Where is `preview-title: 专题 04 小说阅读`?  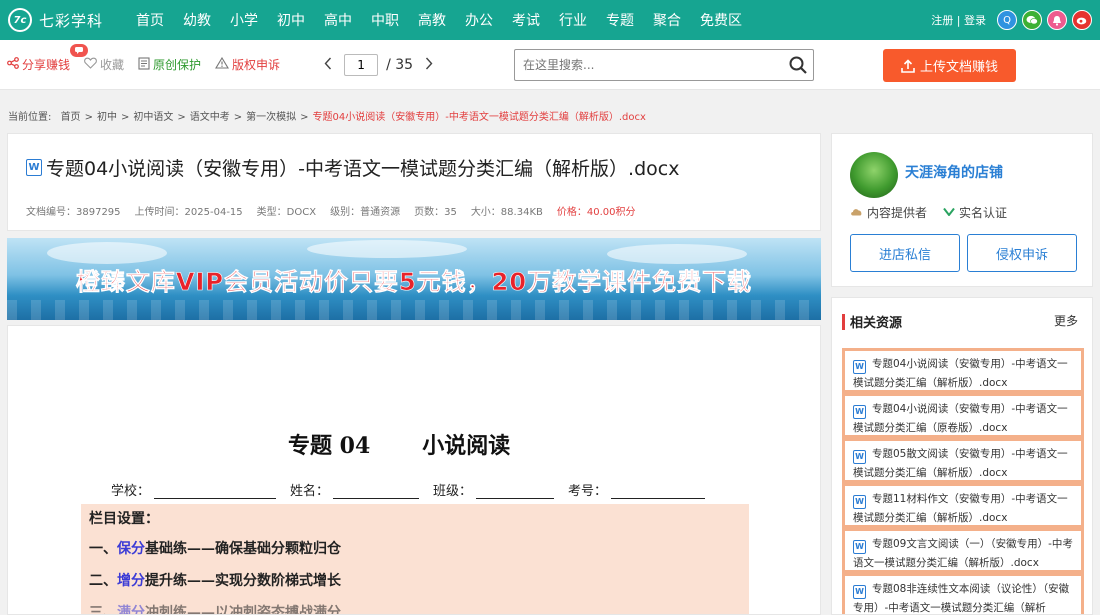 preview-title: 专题 04 小说阅读 is located at coordinates (399, 444).